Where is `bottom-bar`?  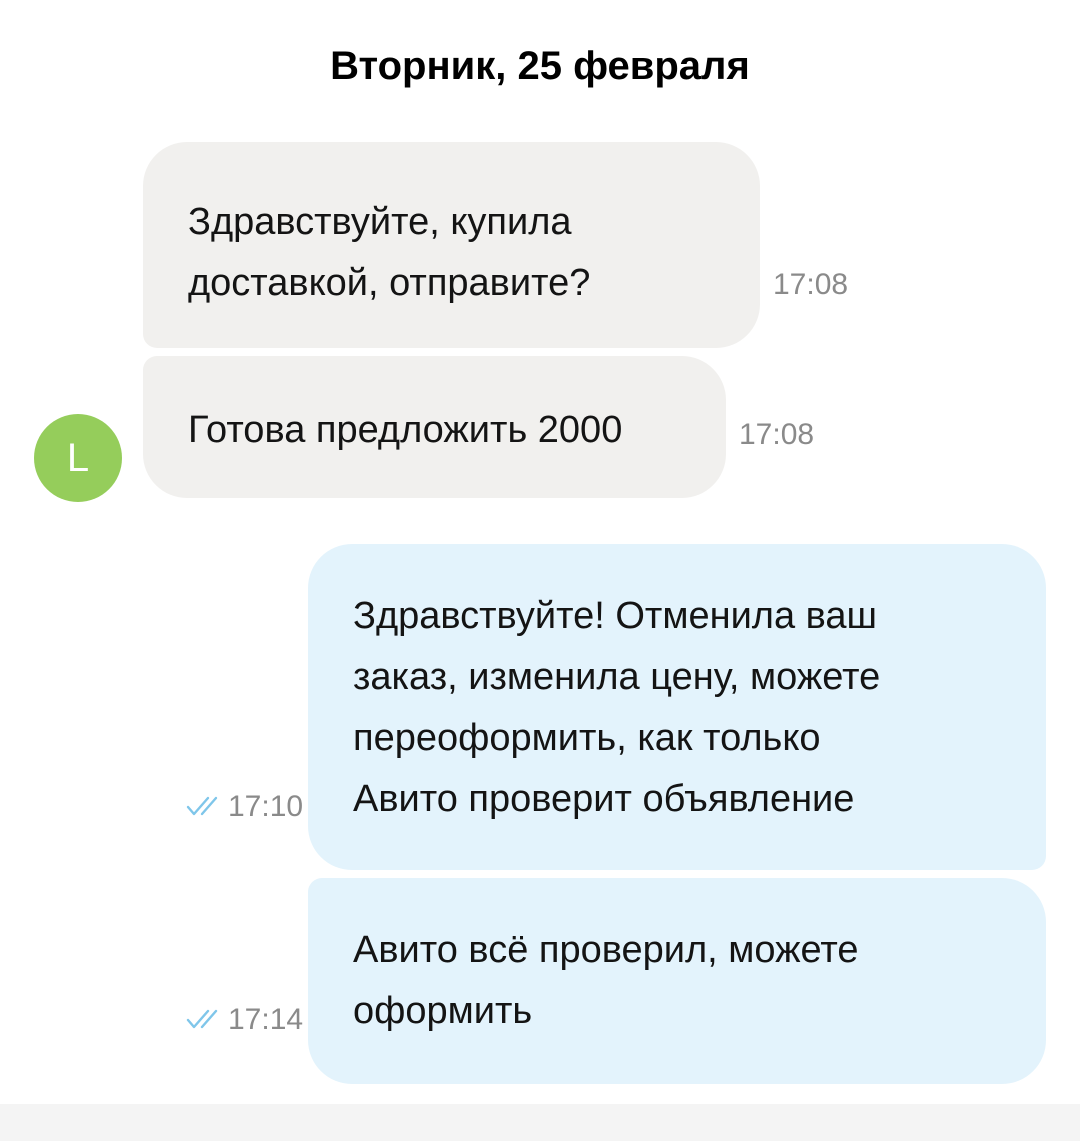
bottom-bar is located at coordinates (540, 1122).